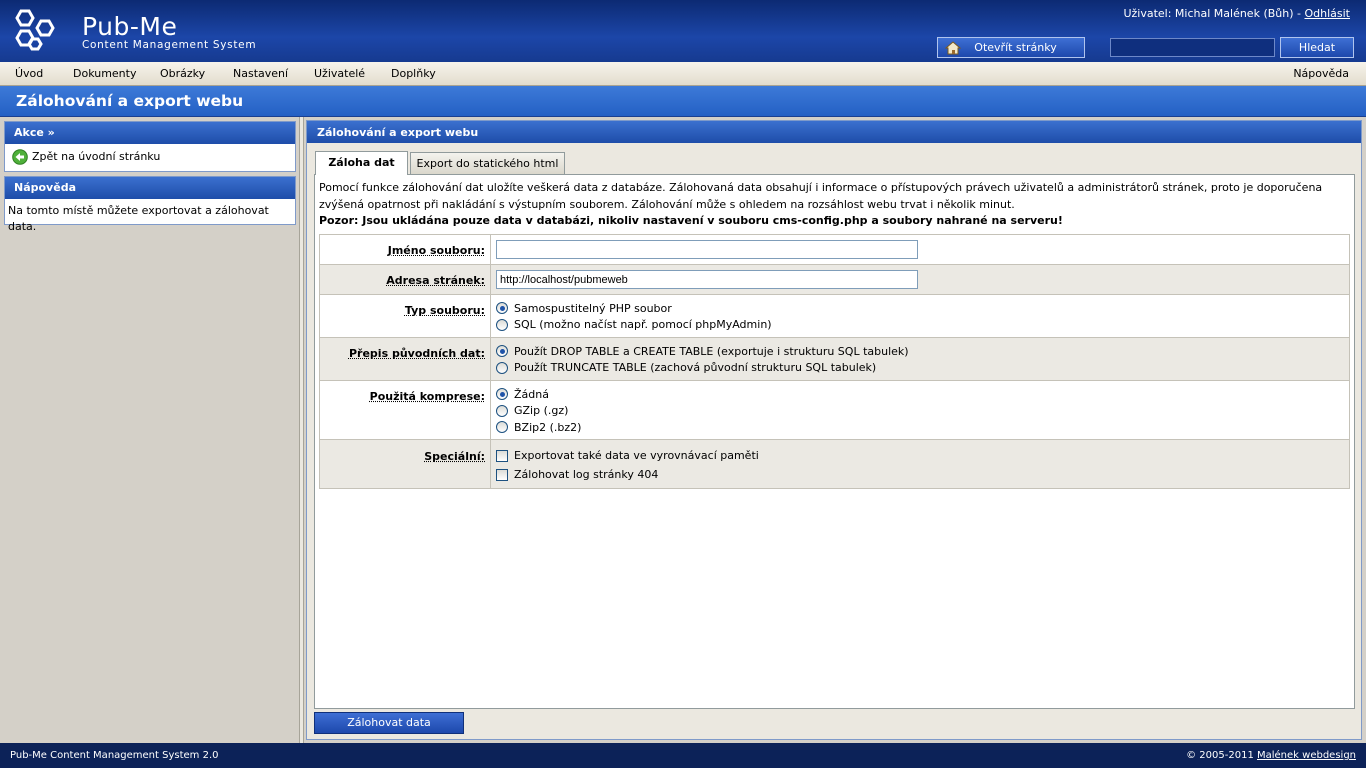 This screenshot has height=768, width=1366. I want to click on tab-static-export: Export do statického html, so click(487, 163).